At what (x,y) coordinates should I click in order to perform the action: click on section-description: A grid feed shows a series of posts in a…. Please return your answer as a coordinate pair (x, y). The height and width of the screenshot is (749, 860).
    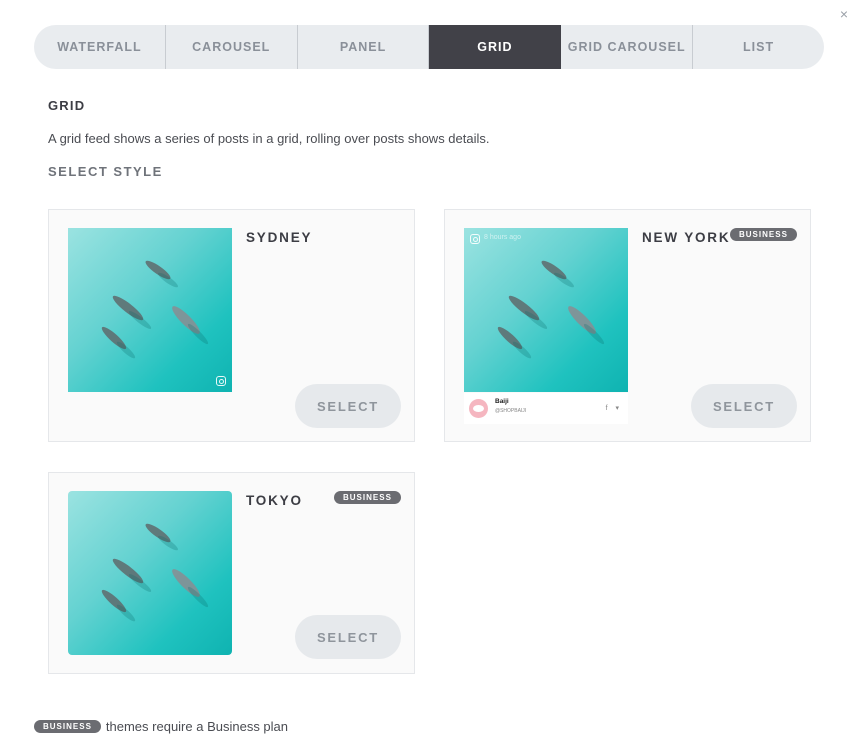
    Looking at the image, I should click on (269, 138).